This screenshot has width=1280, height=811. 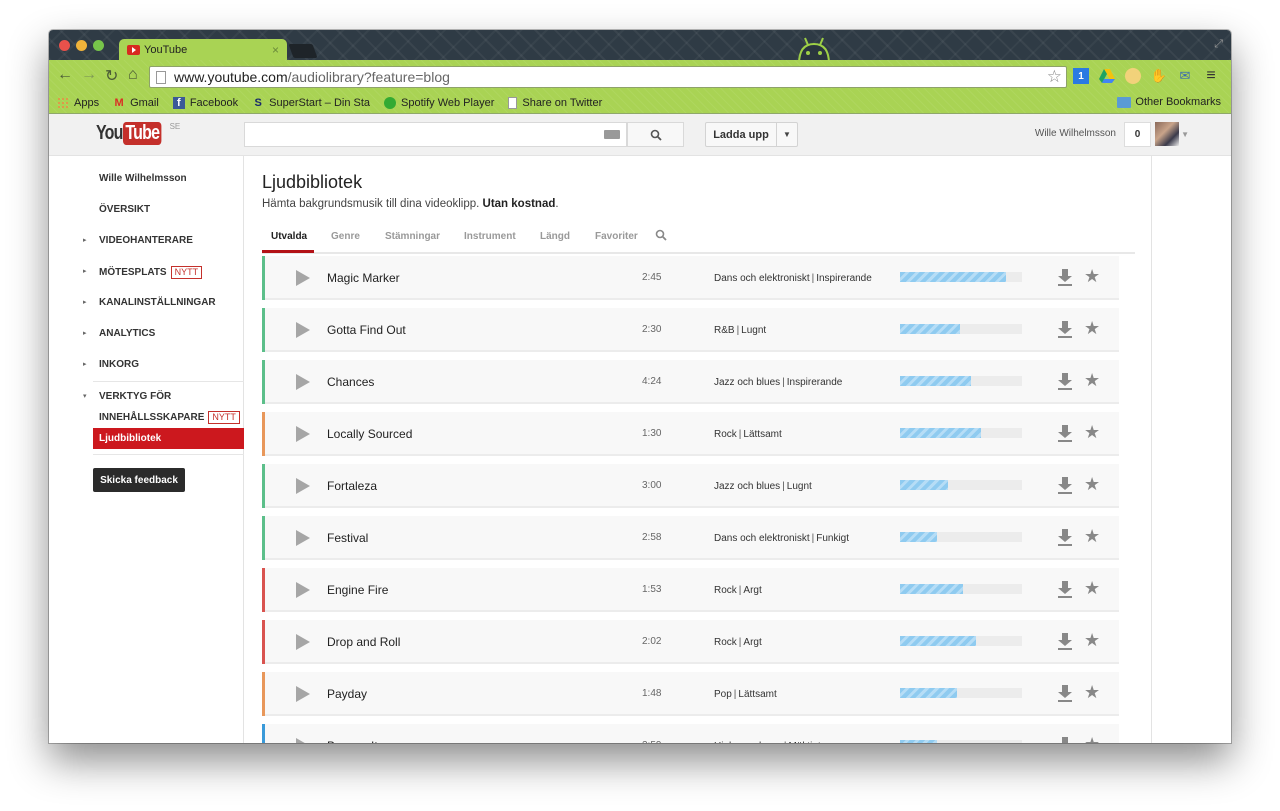 I want to click on track-row: Bounce It 2:59 Hiphop och rap|Mäktigt ★, so click(x=690, y=733).